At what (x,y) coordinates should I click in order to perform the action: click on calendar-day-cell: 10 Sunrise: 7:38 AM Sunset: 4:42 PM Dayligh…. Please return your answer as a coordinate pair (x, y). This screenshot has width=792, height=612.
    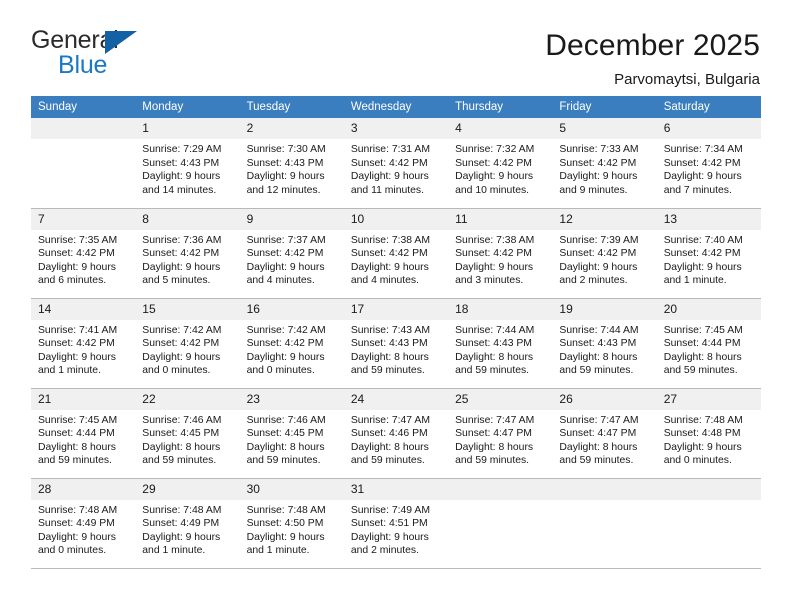
    Looking at the image, I should click on (396, 253).